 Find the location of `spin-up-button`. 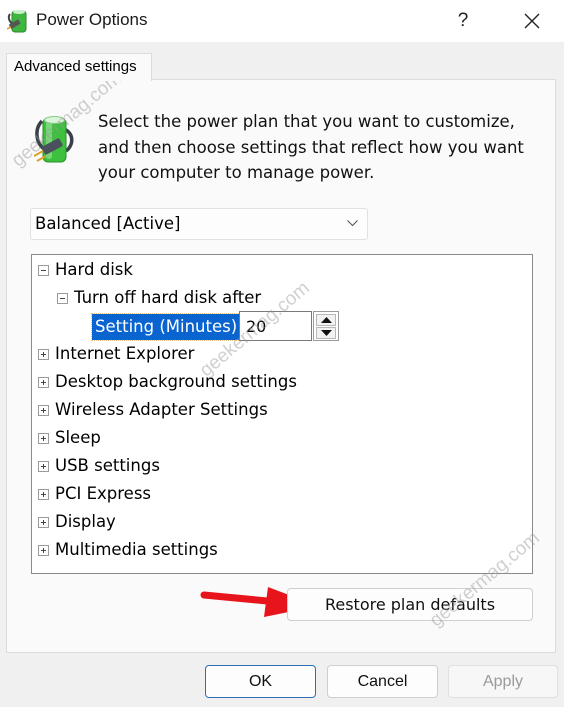

spin-up-button is located at coordinates (326, 320).